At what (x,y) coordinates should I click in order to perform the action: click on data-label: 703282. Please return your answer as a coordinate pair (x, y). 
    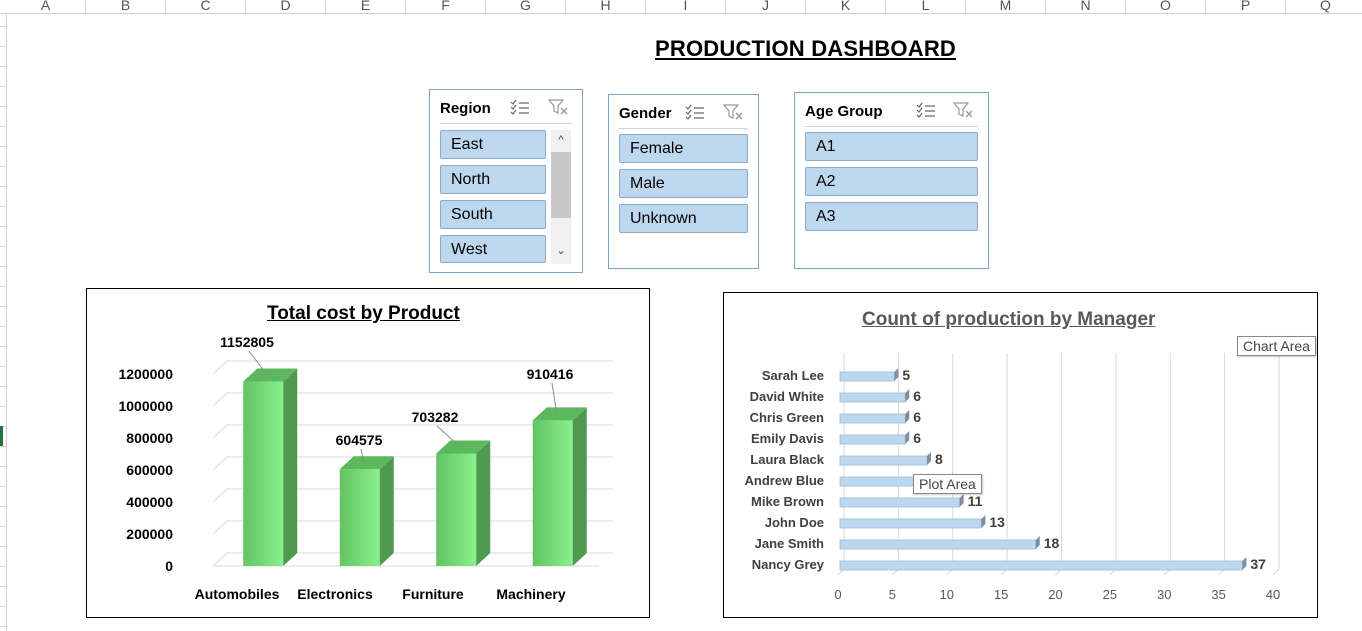
    Looking at the image, I should click on (435, 417).